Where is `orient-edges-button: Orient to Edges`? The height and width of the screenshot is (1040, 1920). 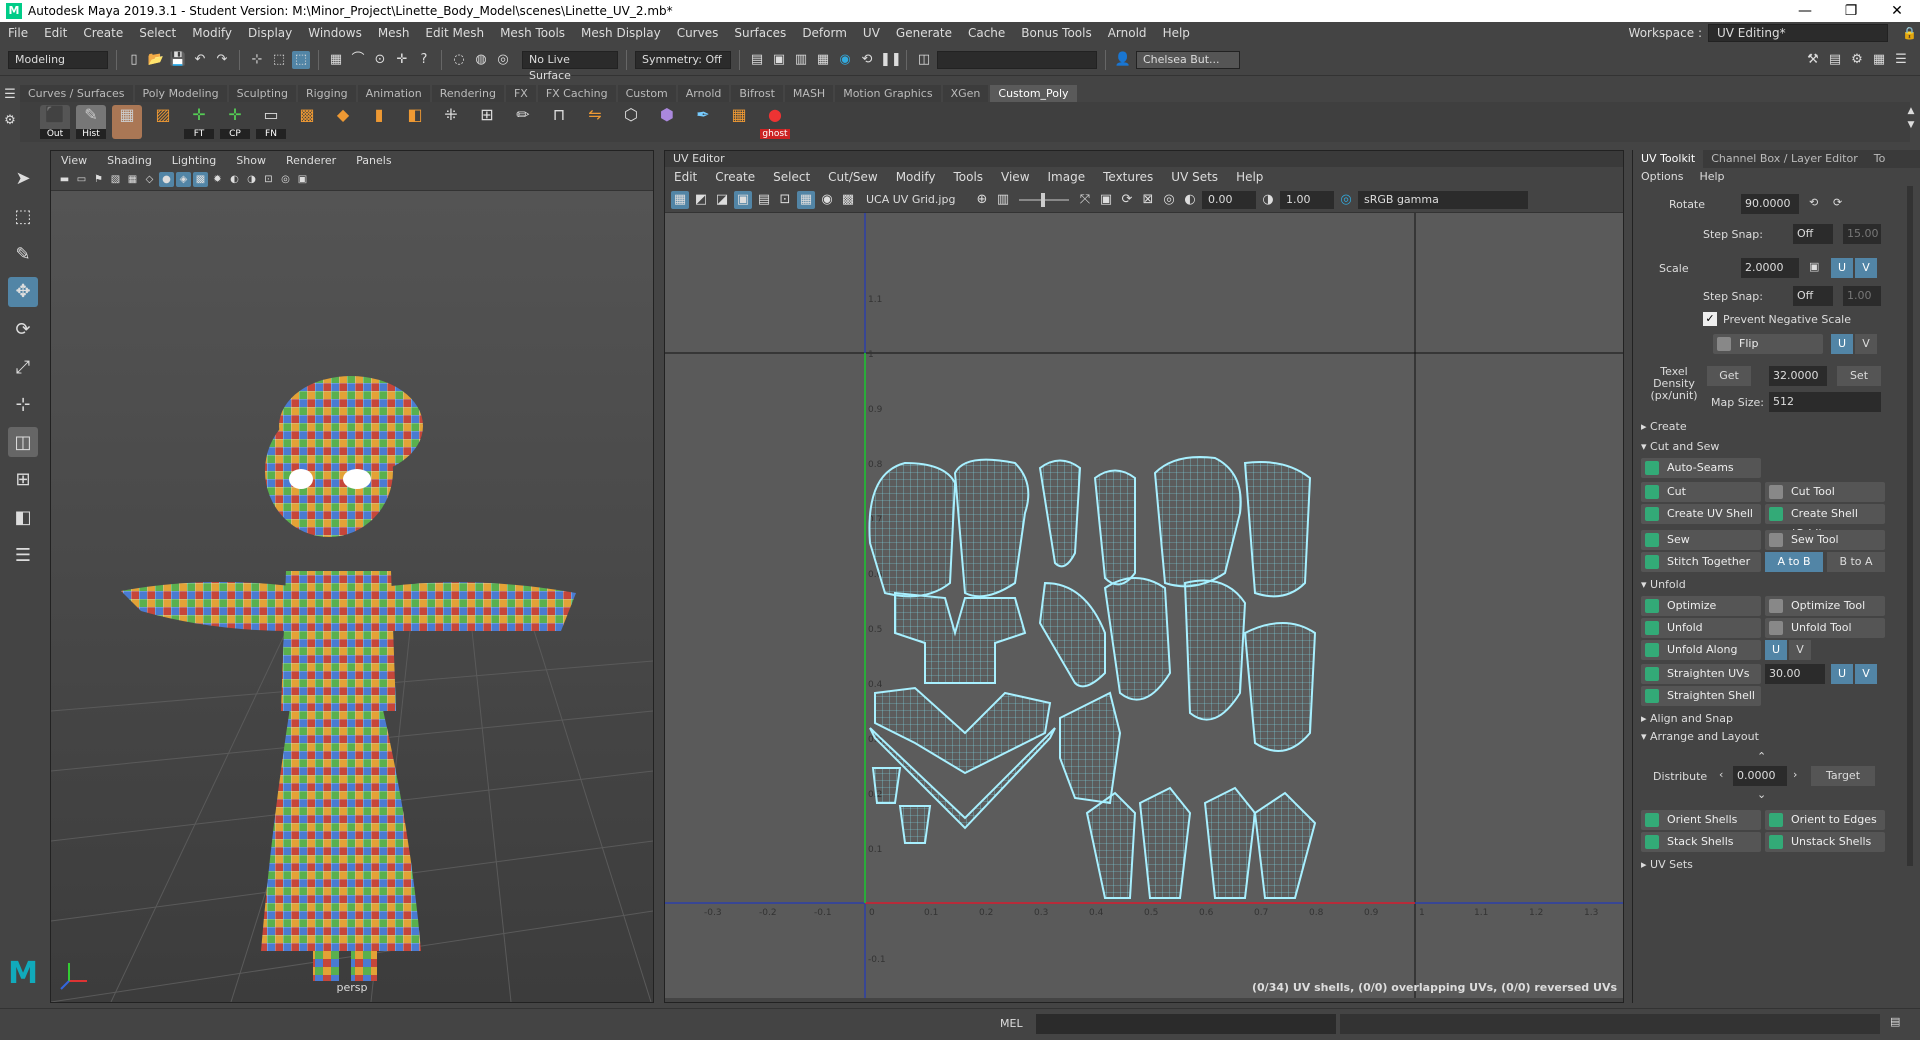 orient-edges-button: Orient to Edges is located at coordinates (1825, 820).